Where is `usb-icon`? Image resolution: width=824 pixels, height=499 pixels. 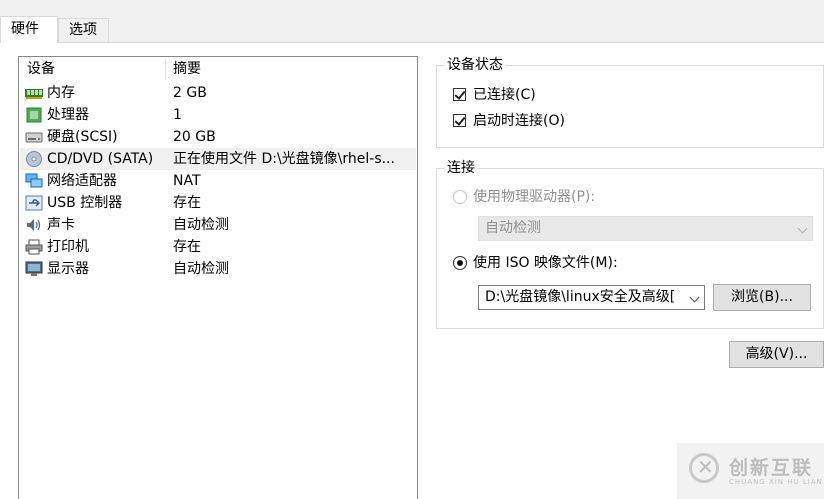
usb-icon is located at coordinates (34, 203).